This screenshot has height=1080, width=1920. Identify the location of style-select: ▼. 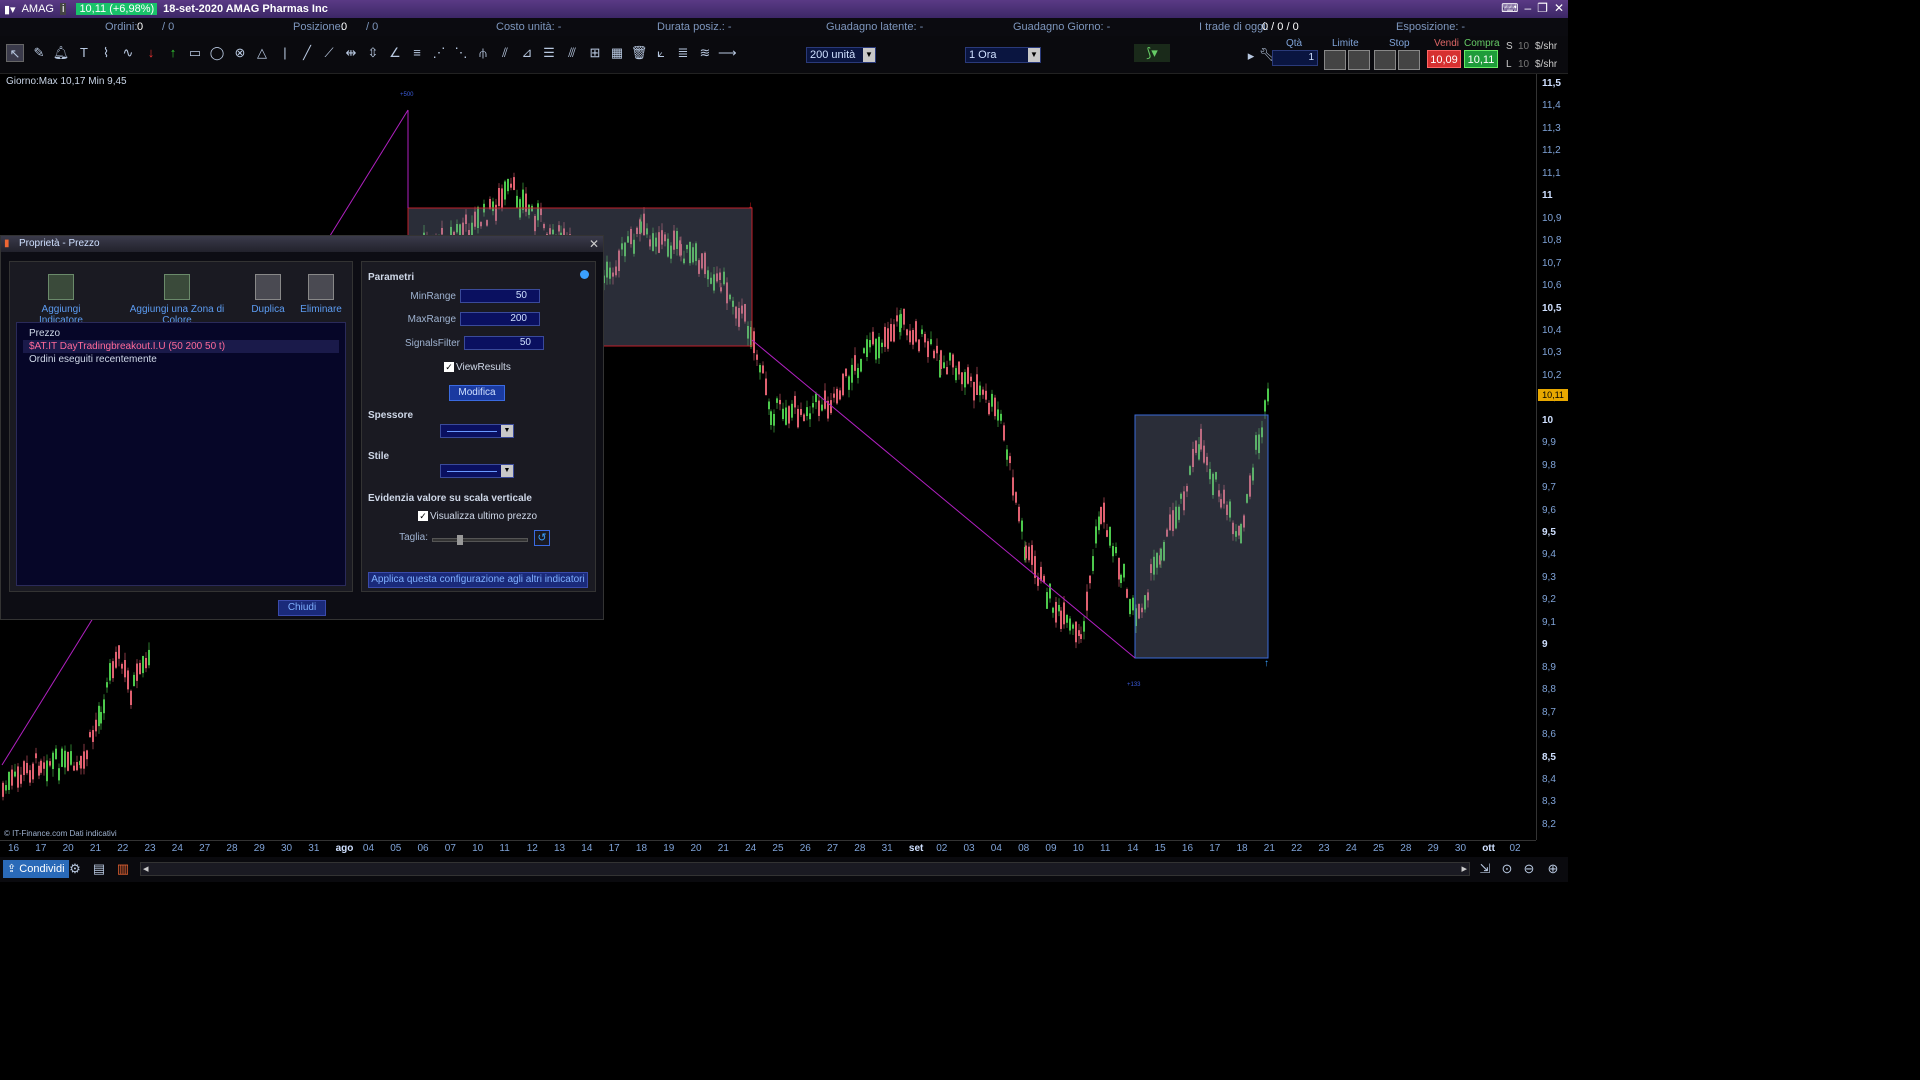
(477, 471).